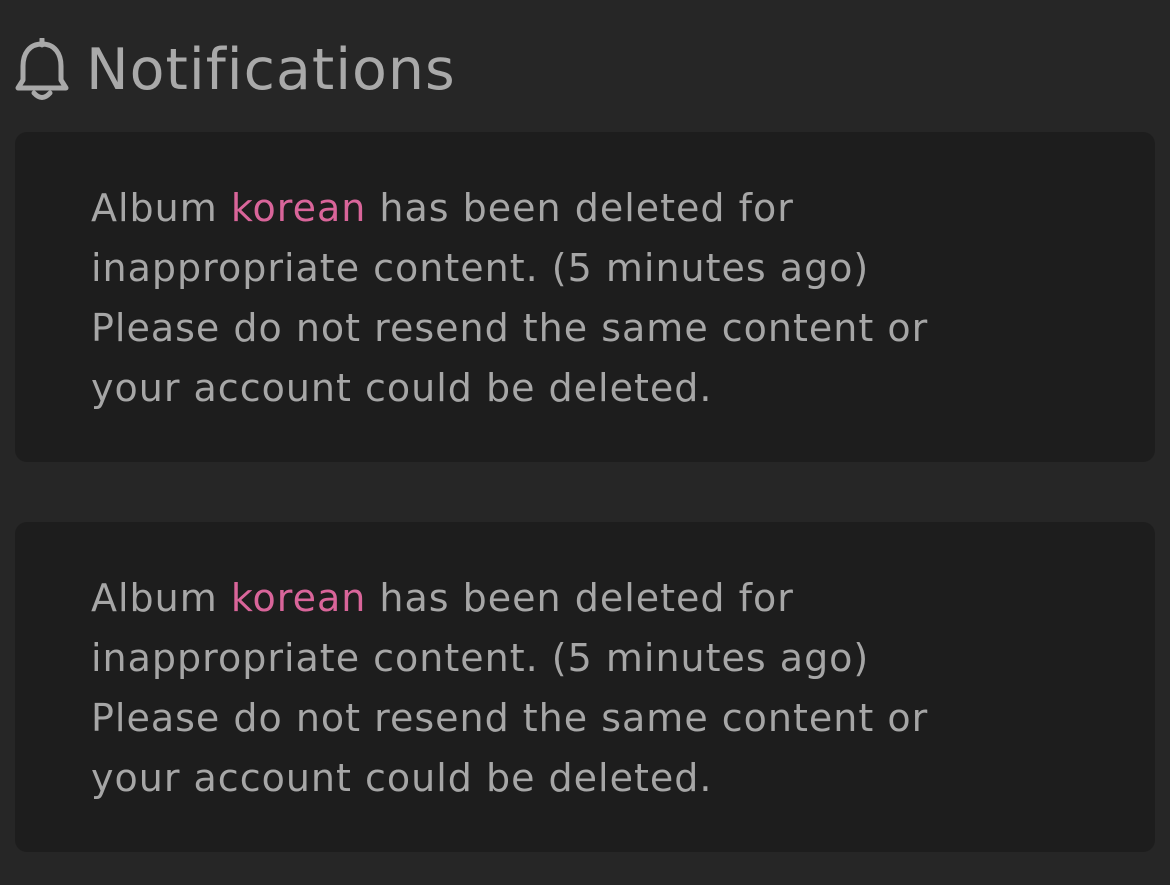  Describe the element at coordinates (42, 69) in the screenshot. I see `bell-icon` at that location.